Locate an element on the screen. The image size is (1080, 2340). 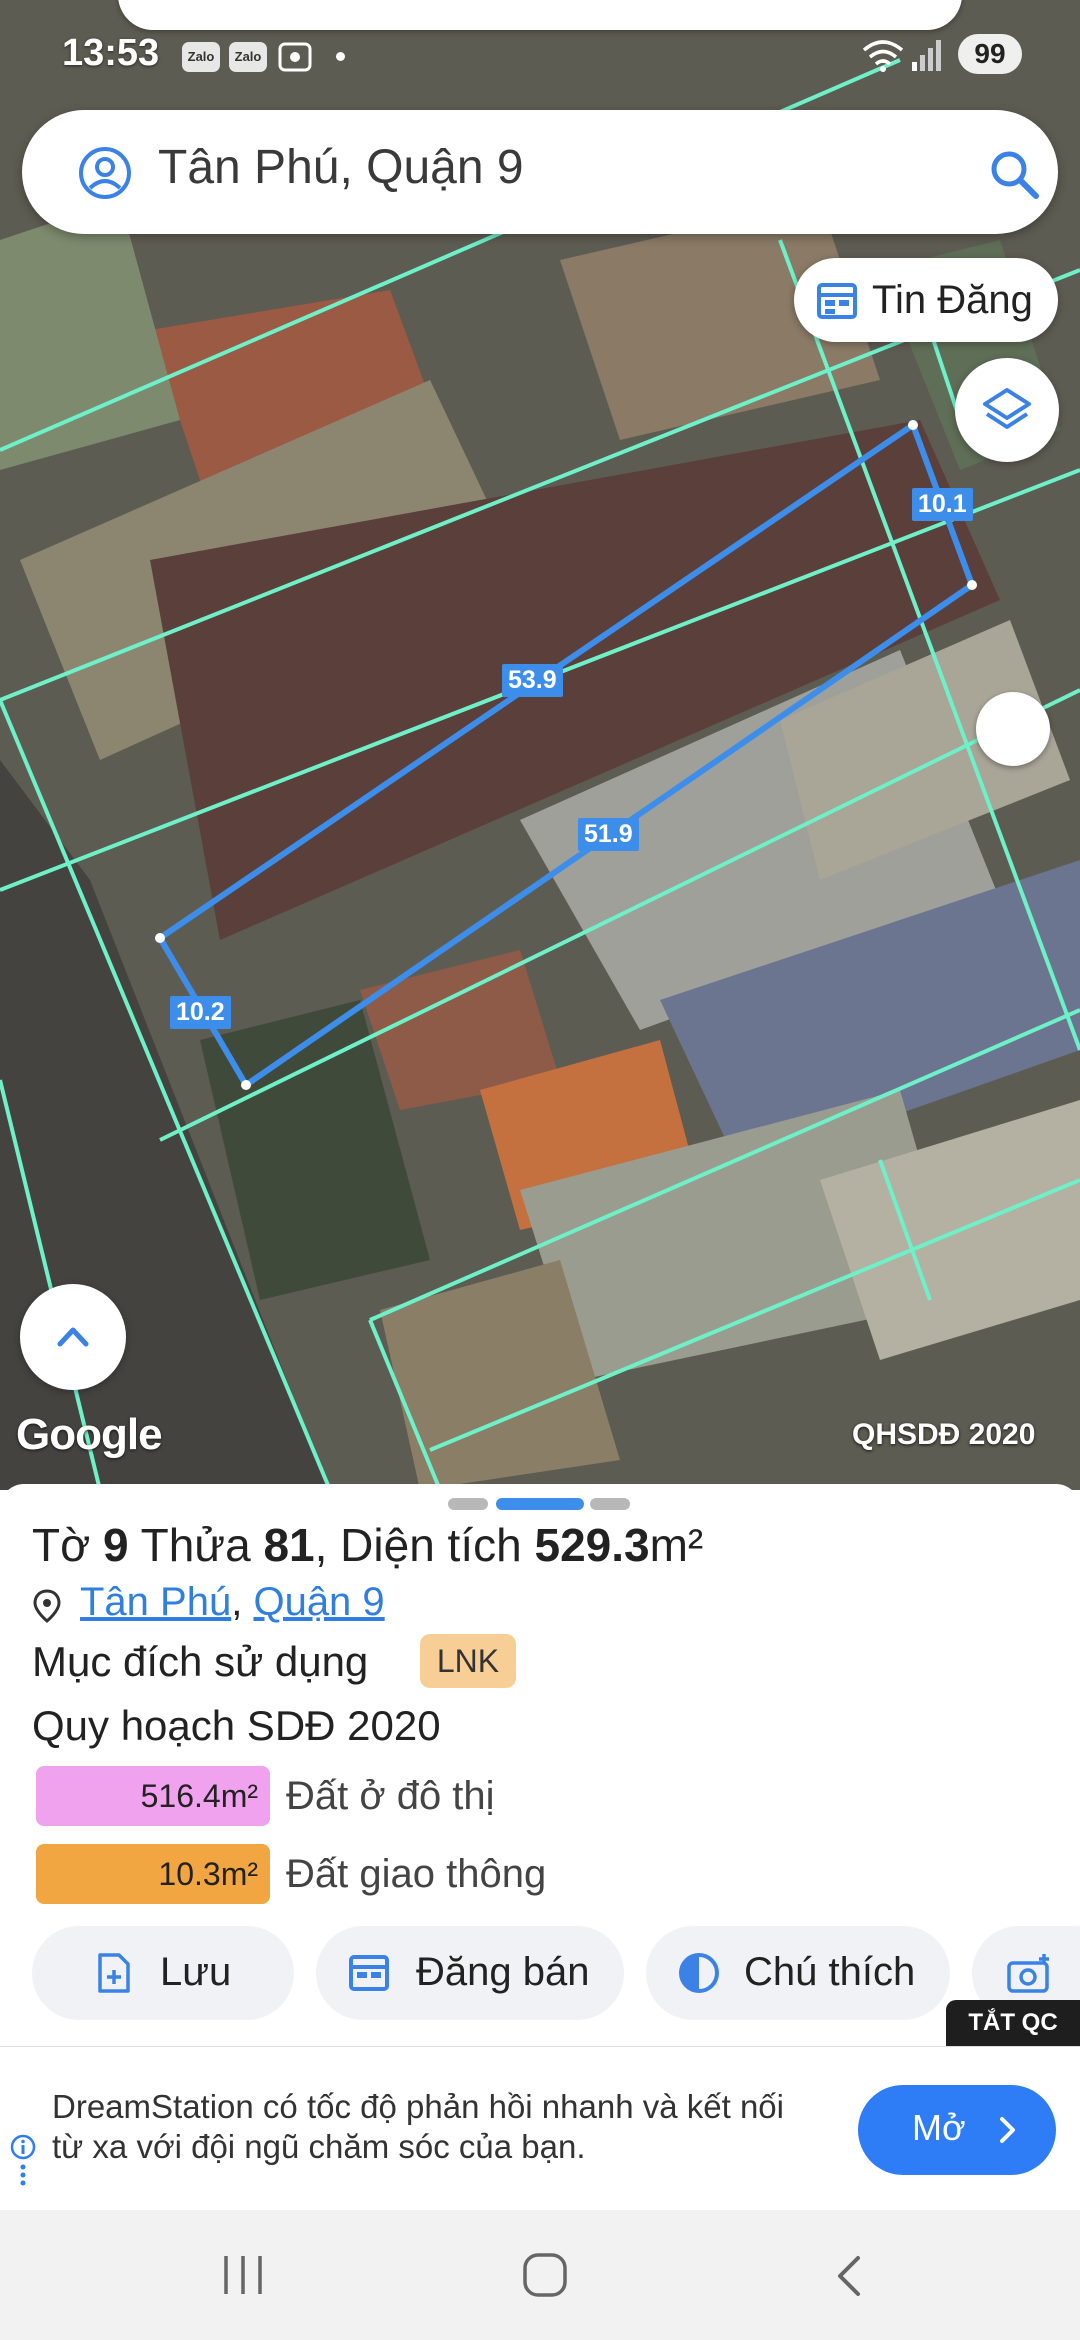
google-logo: Google is located at coordinates (89, 1434).